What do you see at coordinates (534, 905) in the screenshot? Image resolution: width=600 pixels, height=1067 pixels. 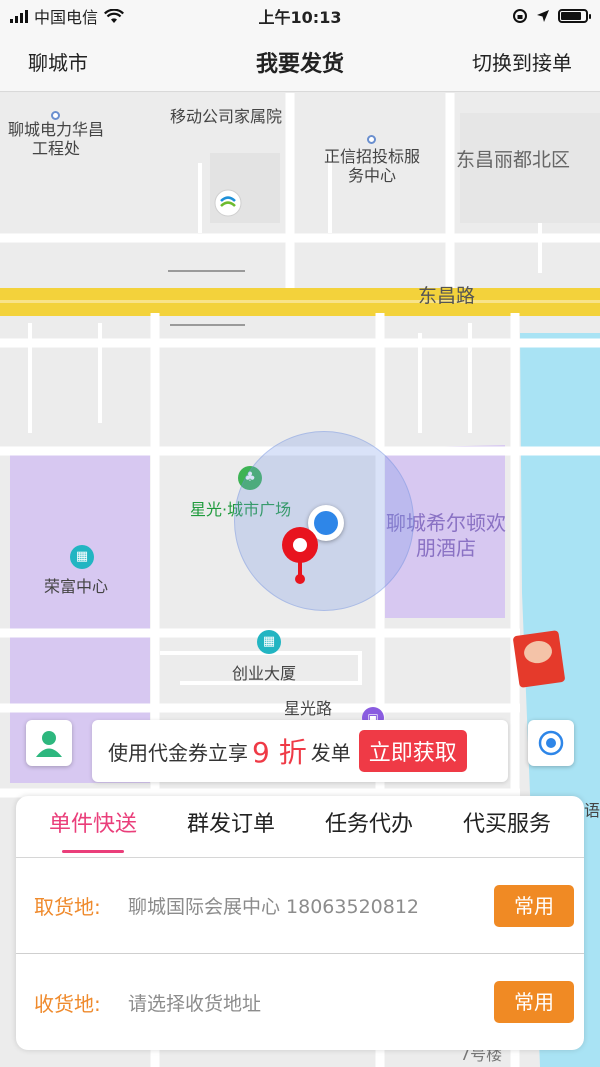 I see `pickup-frequent-button: 常用` at bounding box center [534, 905].